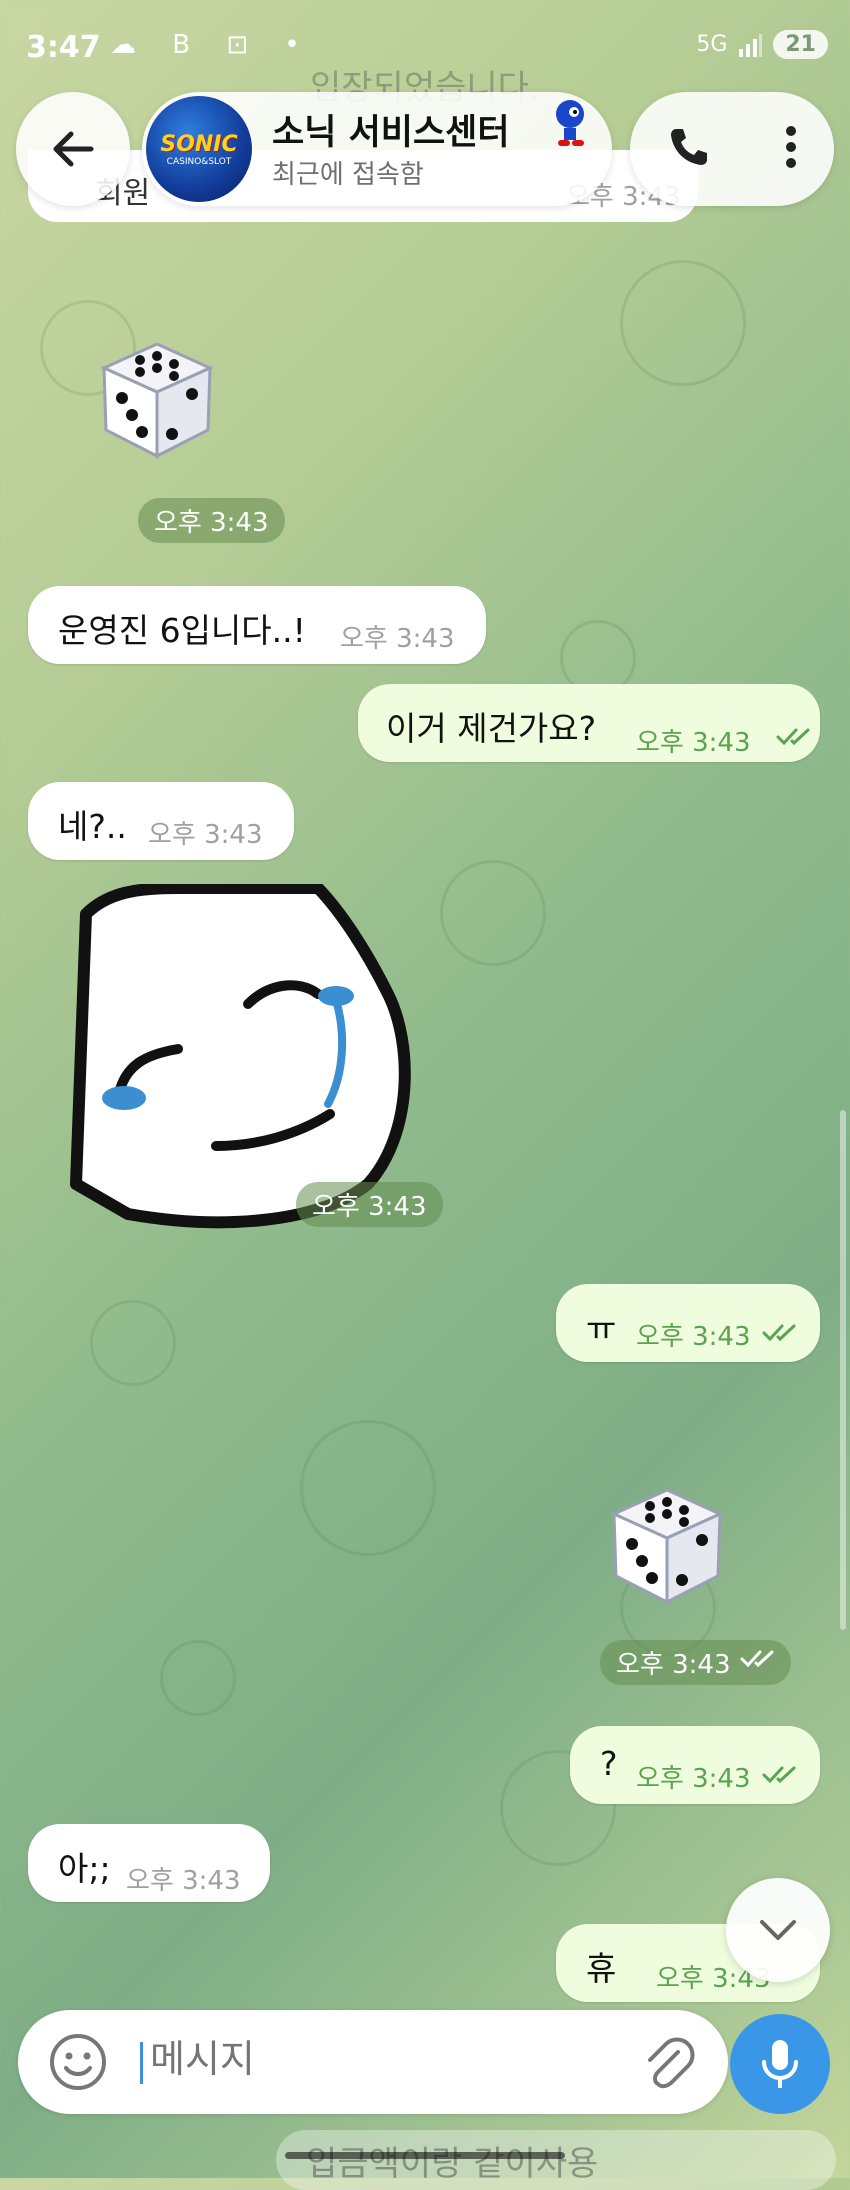 This screenshot has width=850, height=2190. Describe the element at coordinates (609, 1763) in the screenshot. I see `message-text: ?` at that location.